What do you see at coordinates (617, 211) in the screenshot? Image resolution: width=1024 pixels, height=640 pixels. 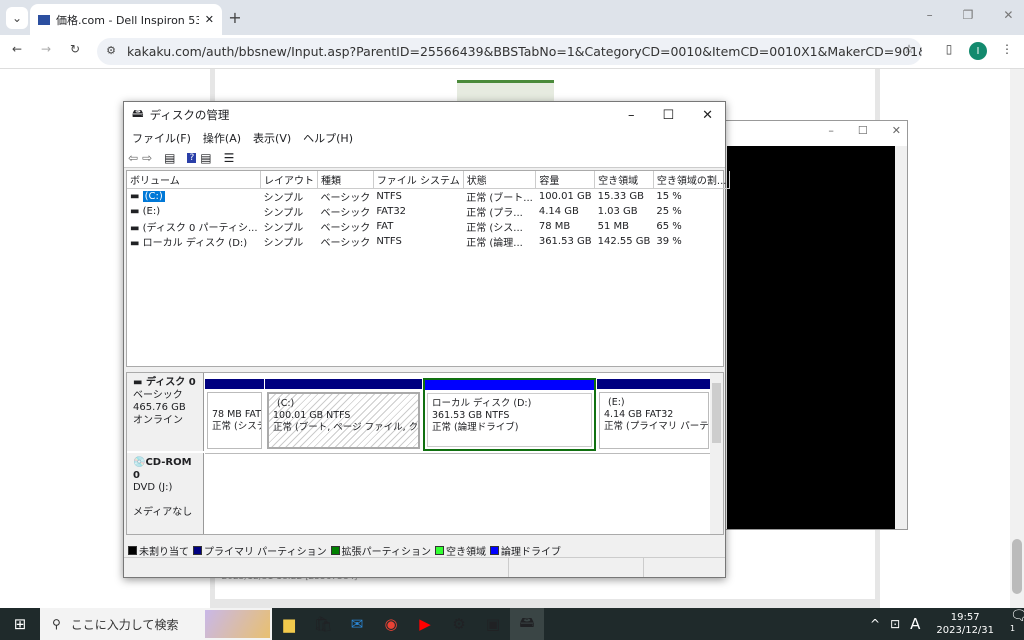 I see `cell: 1.03 GB` at bounding box center [617, 211].